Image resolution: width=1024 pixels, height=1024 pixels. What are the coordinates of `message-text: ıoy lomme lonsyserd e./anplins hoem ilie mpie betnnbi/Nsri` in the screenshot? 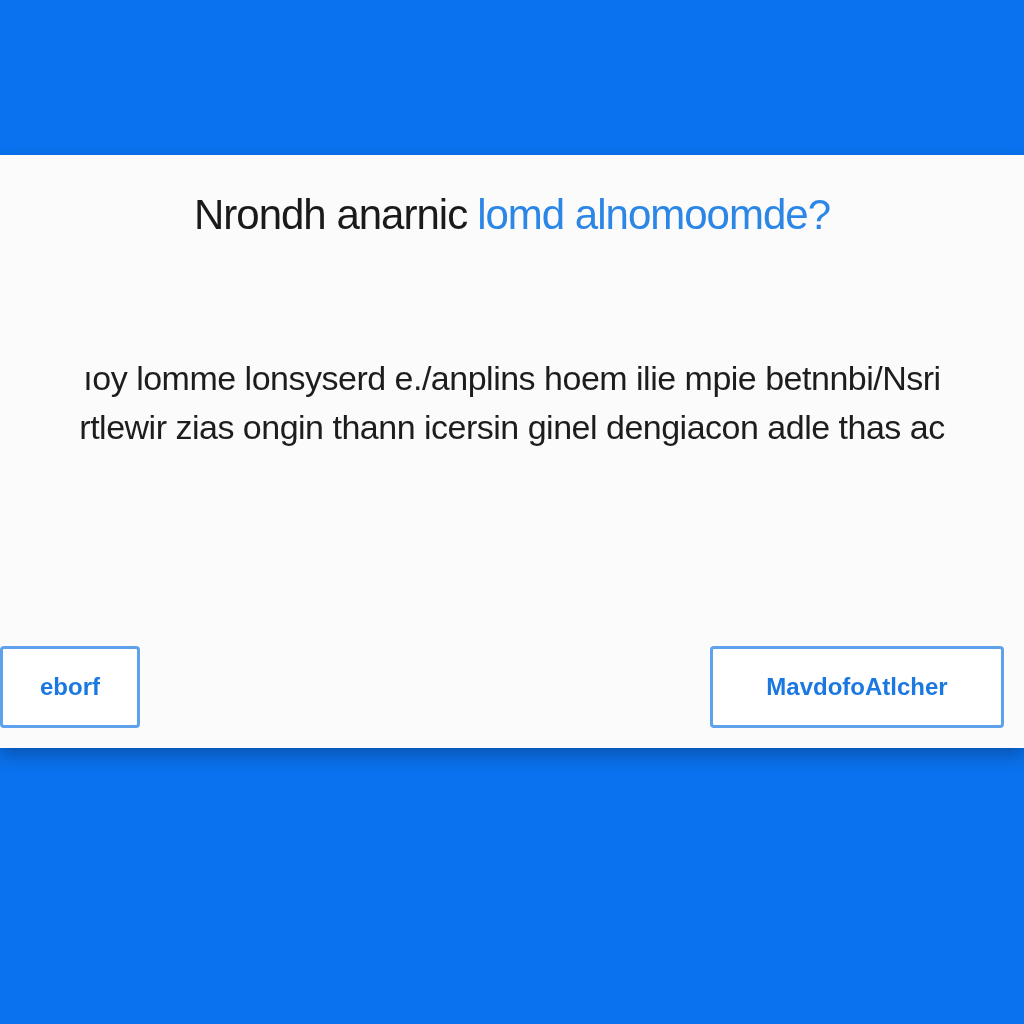 It's located at (512, 378).